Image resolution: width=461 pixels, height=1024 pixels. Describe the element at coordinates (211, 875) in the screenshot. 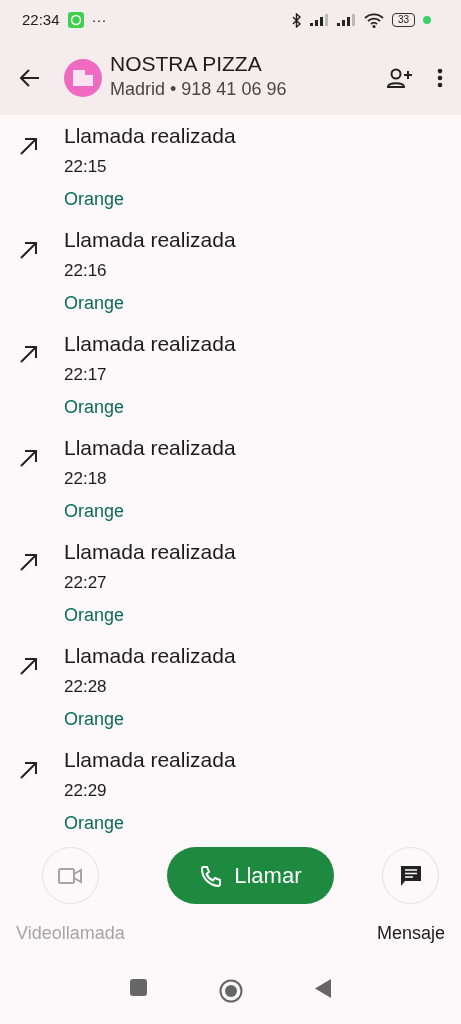

I see `phone-icon` at that location.